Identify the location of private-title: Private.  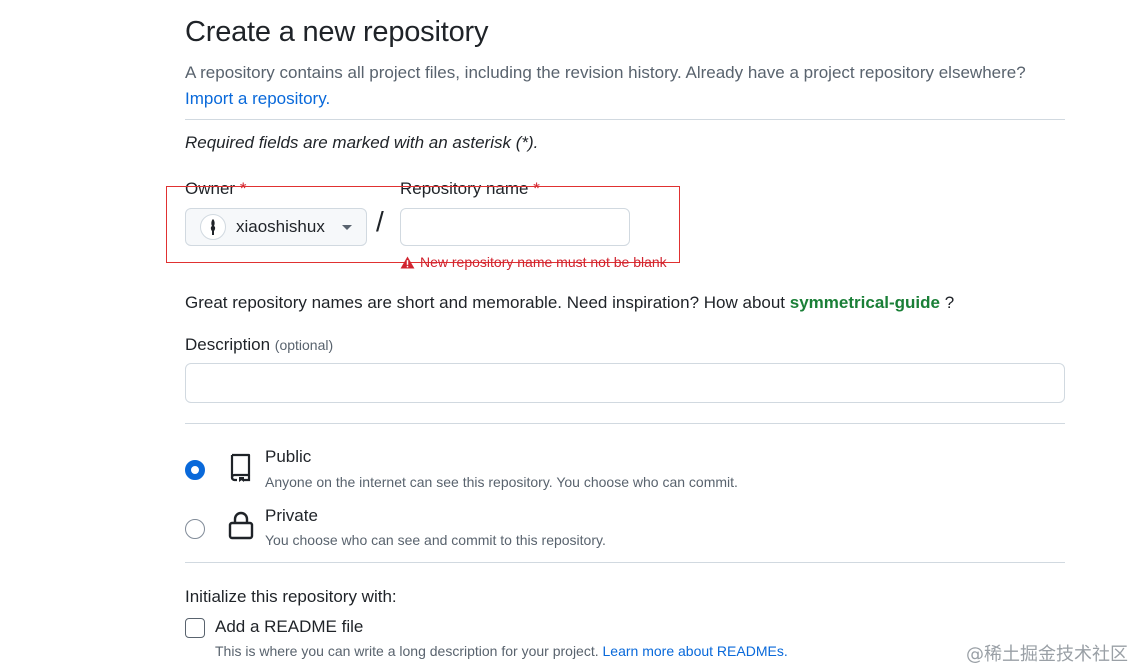
(291, 515).